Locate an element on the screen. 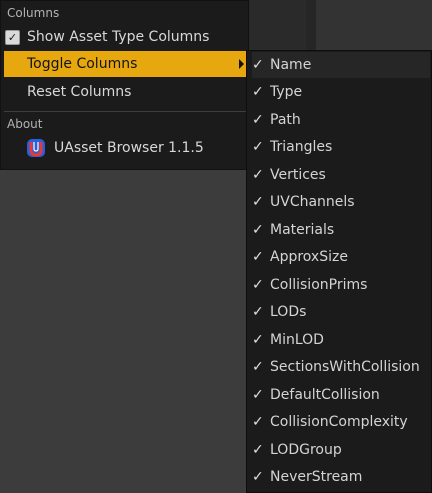 This screenshot has width=432, height=493. toggle-columns-item: Toggle Columns is located at coordinates (125, 64).